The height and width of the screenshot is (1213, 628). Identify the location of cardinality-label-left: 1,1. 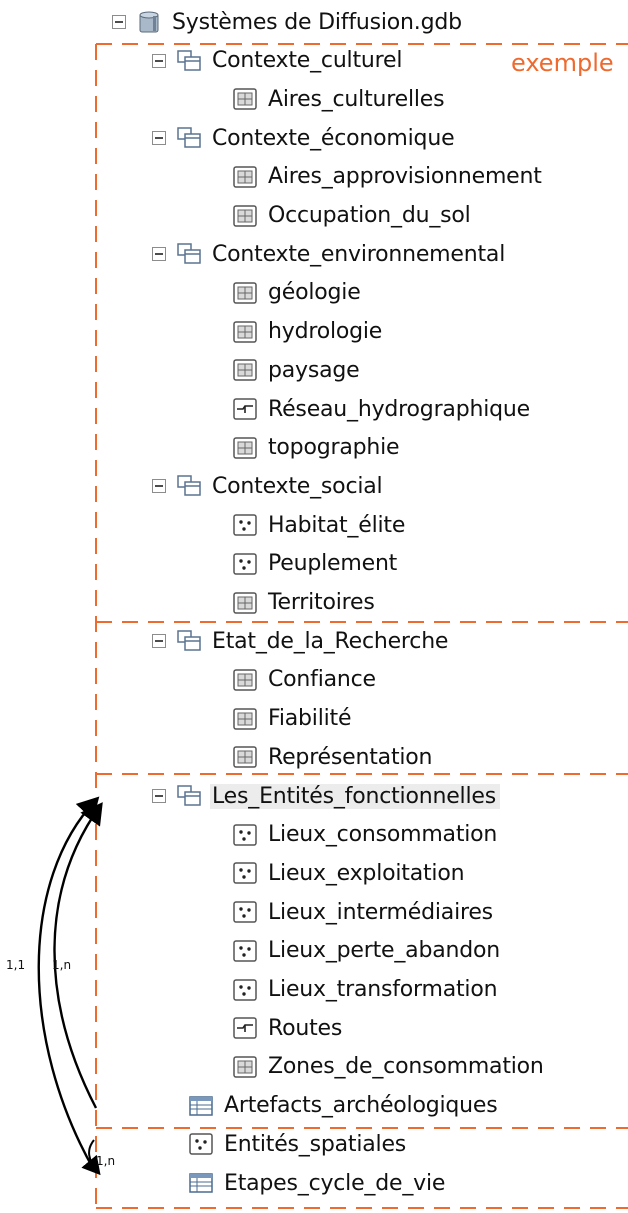
(16, 965).